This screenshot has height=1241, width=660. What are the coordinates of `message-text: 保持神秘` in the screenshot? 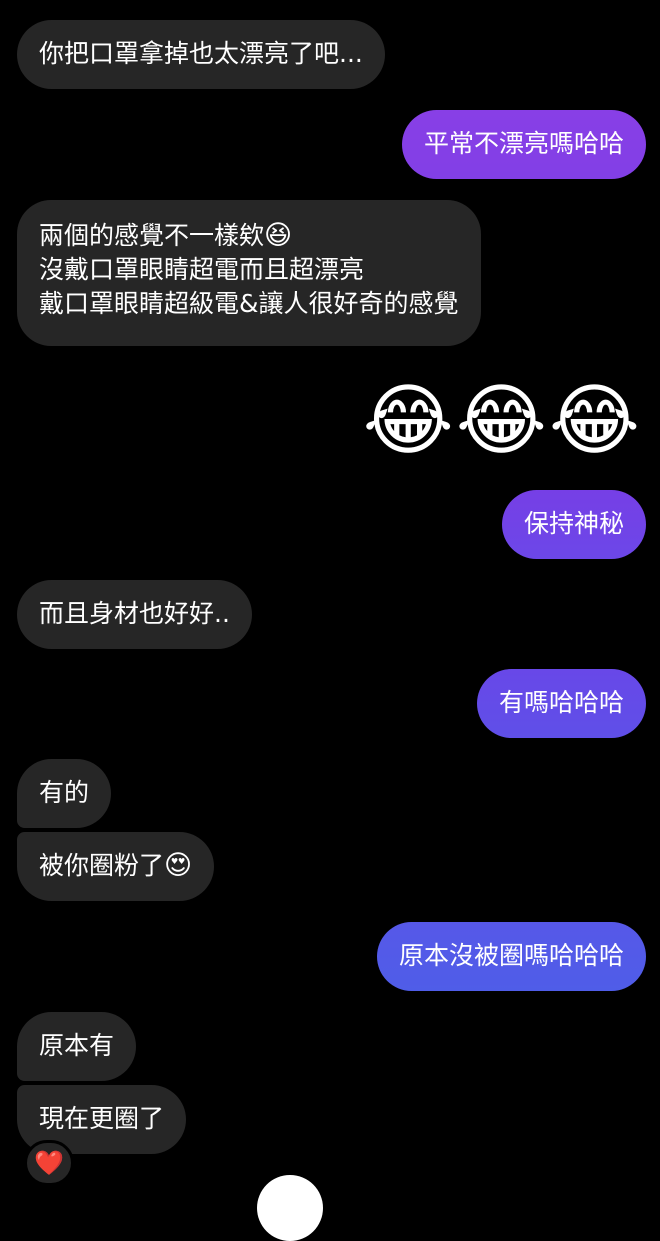 It's located at (573, 523).